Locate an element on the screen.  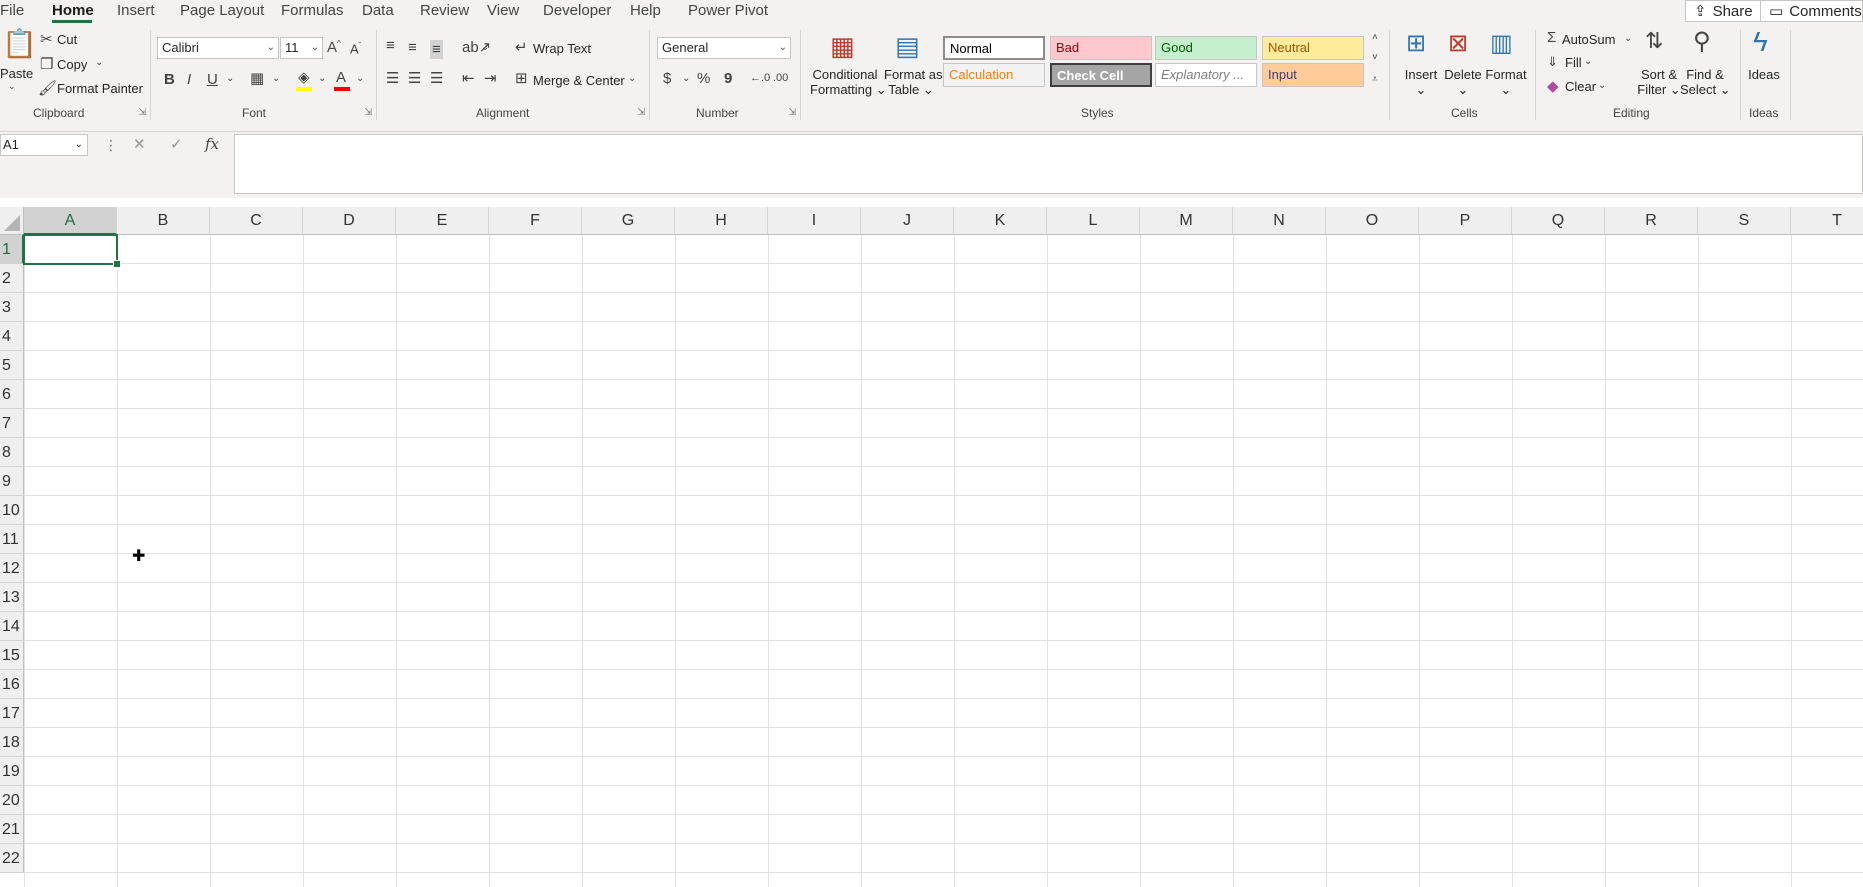
align-middle-icon: ≡ is located at coordinates (412, 47).